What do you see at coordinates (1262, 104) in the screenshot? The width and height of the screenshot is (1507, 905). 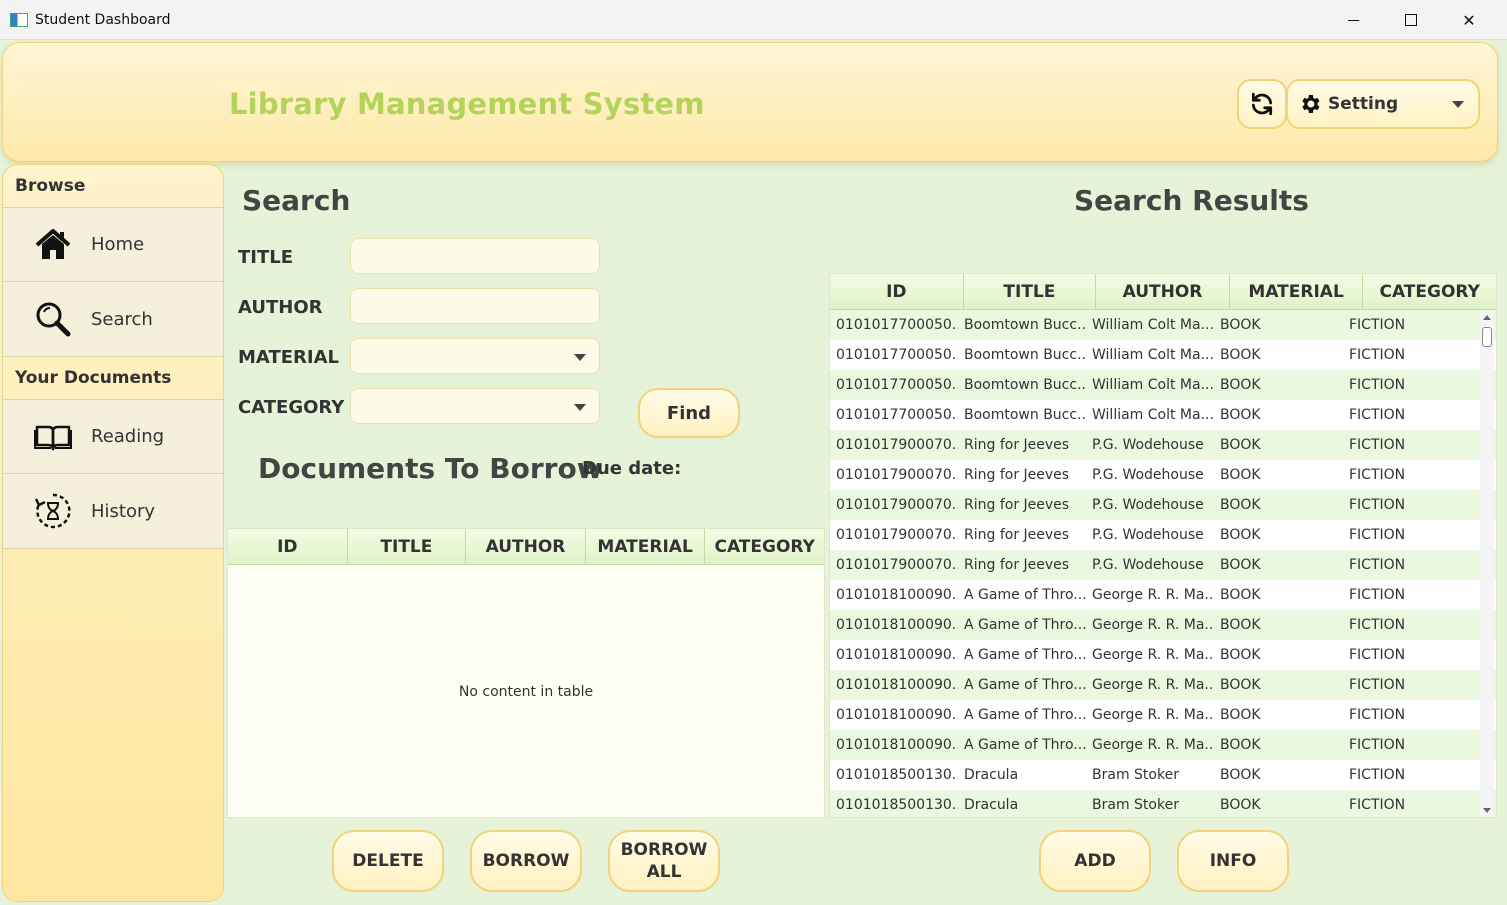 I see `refresh-button` at bounding box center [1262, 104].